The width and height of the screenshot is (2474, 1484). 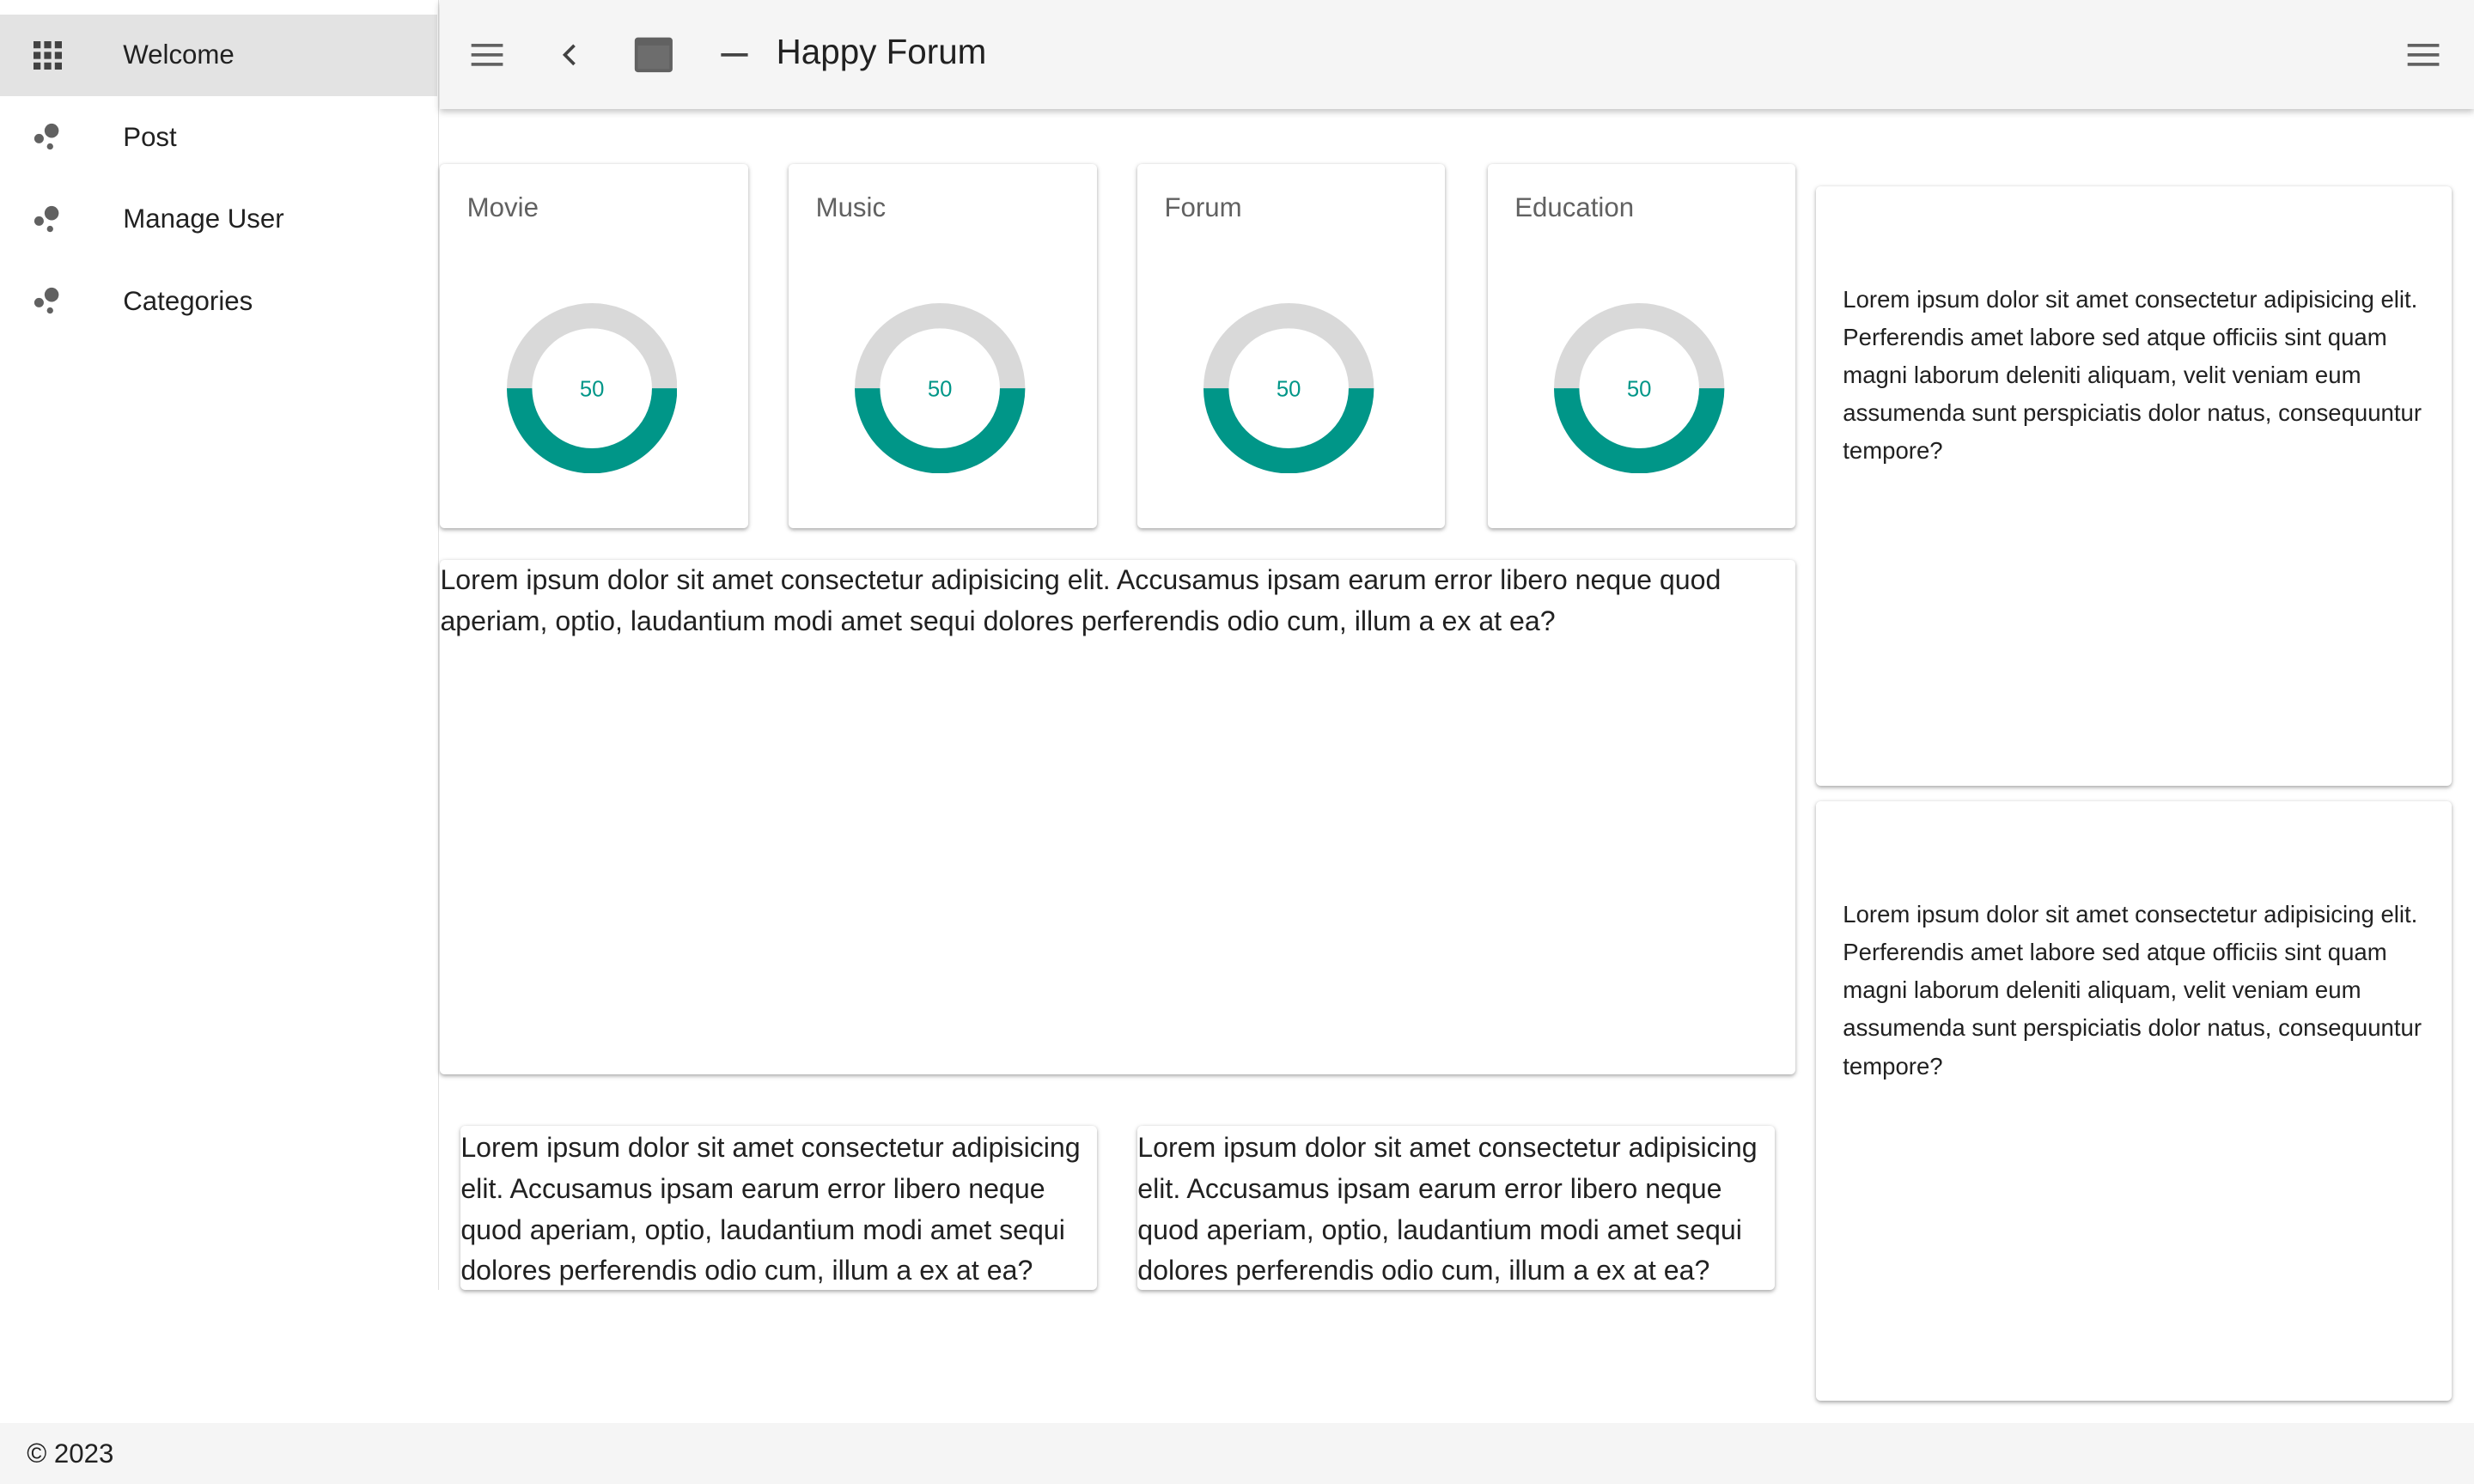 What do you see at coordinates (188, 300) in the screenshot?
I see `sidebar-item-label: Categories` at bounding box center [188, 300].